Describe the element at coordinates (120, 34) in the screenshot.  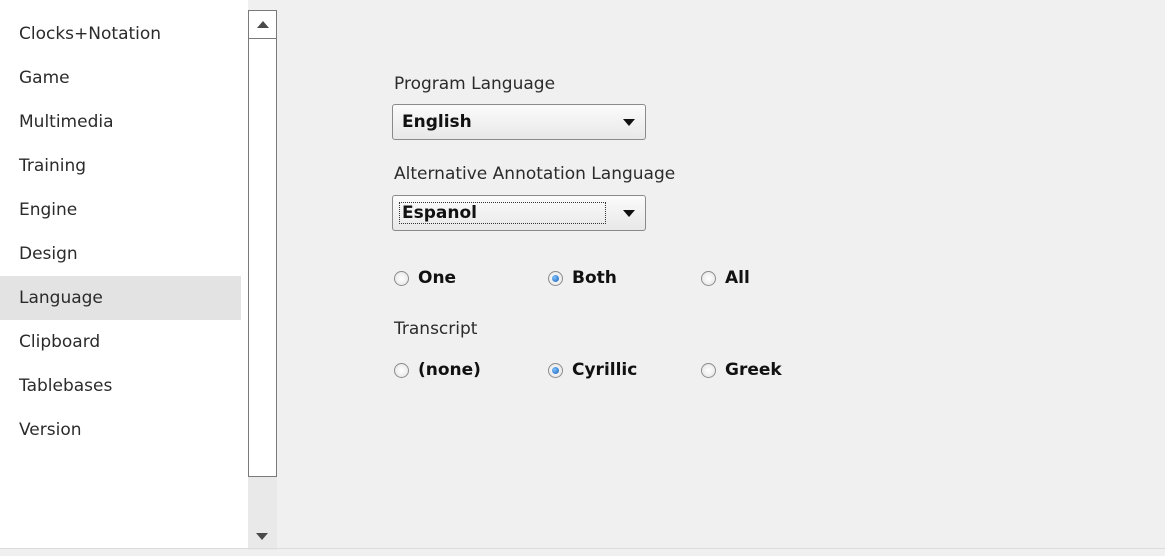
I see `sidebar-item-clocks-notation: Clocks+Notation` at that location.